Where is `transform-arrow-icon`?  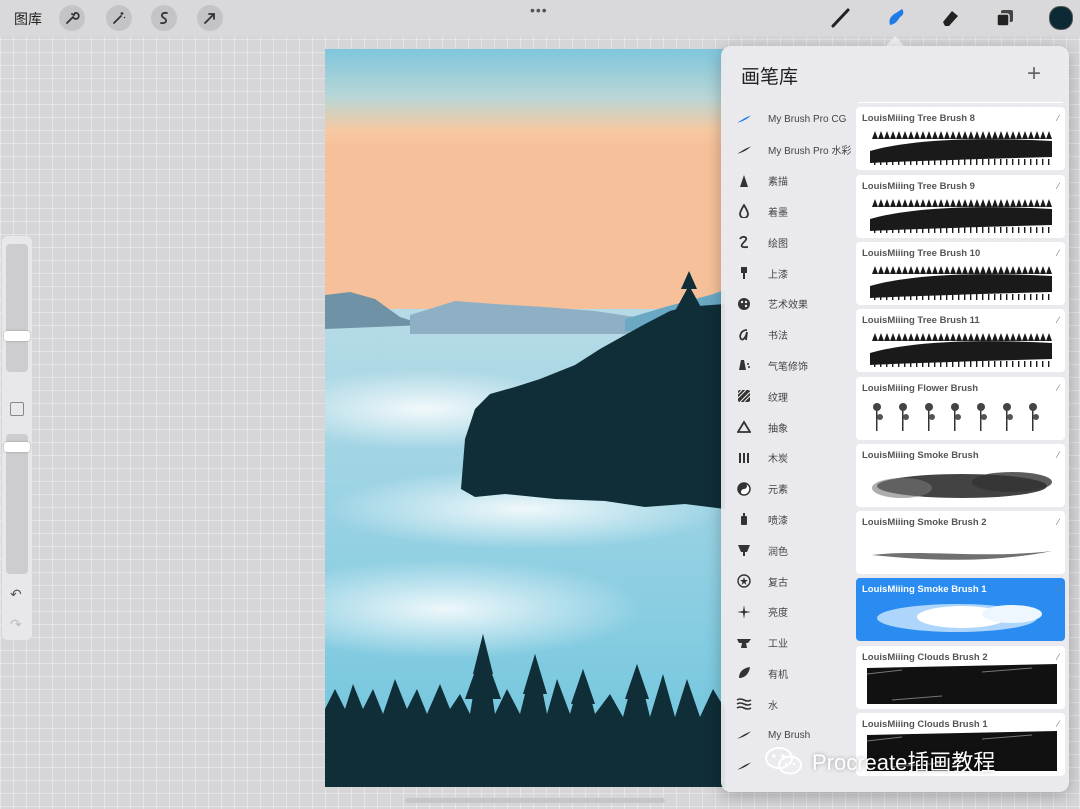 transform-arrow-icon is located at coordinates (210, 18).